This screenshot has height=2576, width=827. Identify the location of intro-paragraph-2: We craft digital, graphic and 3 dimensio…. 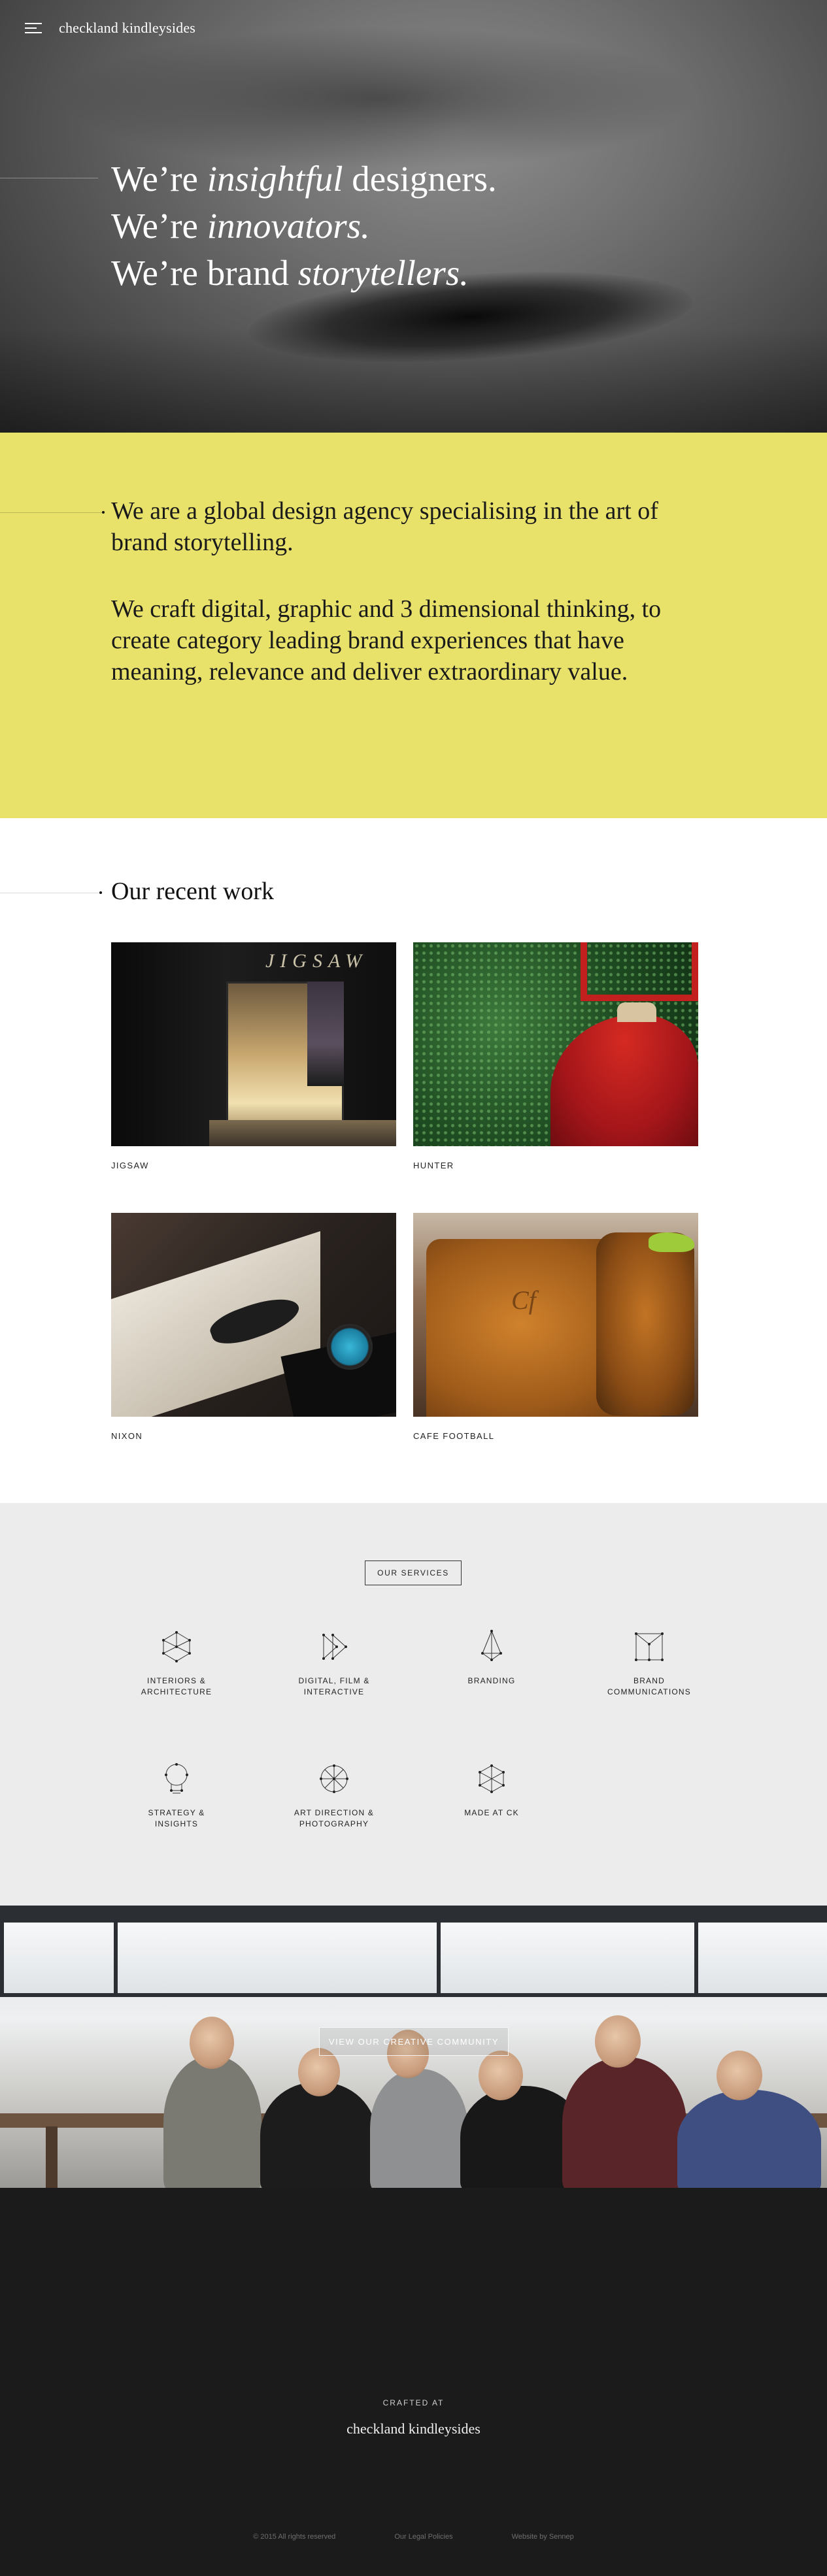
(387, 640).